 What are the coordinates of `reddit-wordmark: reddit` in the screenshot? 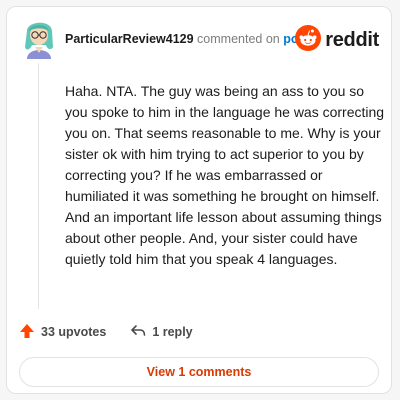 It's located at (352, 39).